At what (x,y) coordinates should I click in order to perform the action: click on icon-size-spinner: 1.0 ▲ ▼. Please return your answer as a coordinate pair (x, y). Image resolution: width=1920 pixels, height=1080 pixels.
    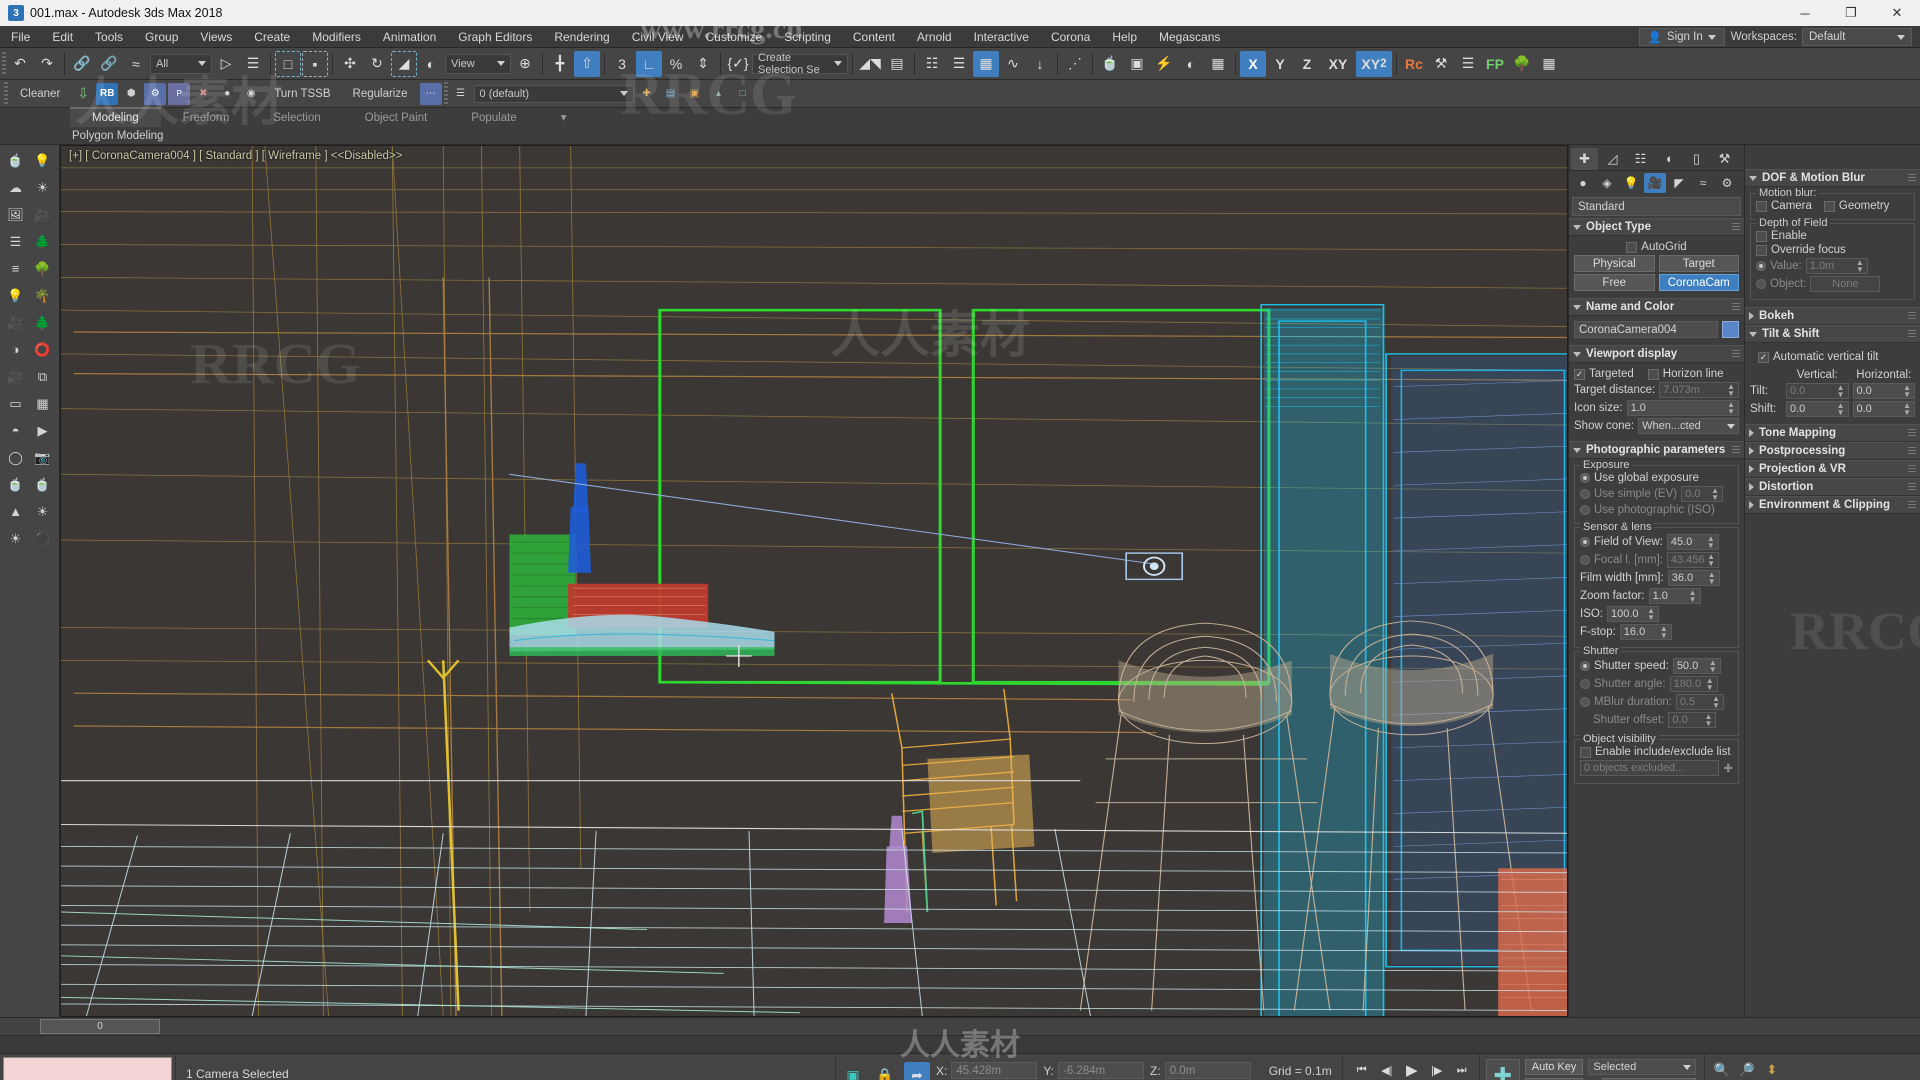
    Looking at the image, I should click on (1682, 408).